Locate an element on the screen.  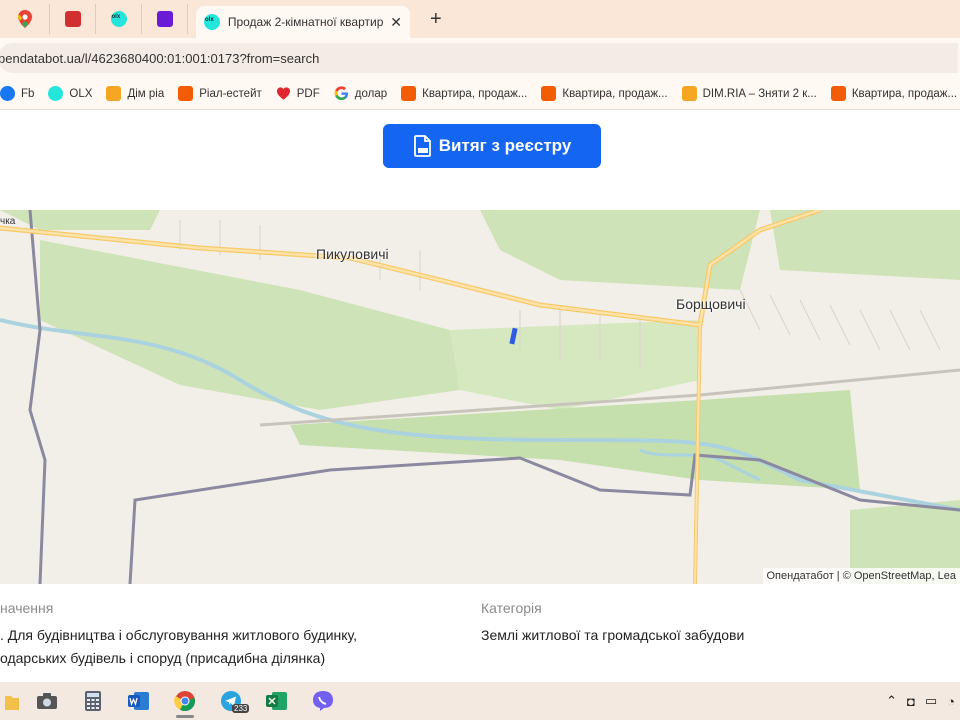
purpose-label: начення is located at coordinates (27, 608).